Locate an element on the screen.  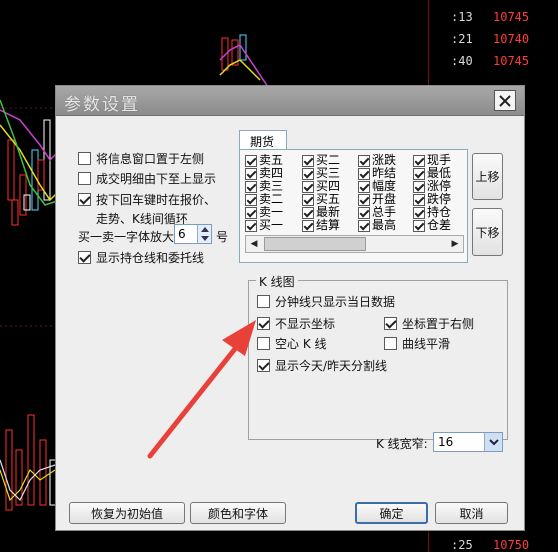
font-zoom-label: 买一卖一字体放大 is located at coordinates (126, 237).